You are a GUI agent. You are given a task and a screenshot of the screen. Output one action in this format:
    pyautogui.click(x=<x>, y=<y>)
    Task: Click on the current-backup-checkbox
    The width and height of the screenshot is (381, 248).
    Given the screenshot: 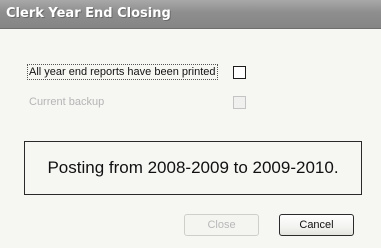 What is the action you would take?
    pyautogui.click(x=239, y=102)
    